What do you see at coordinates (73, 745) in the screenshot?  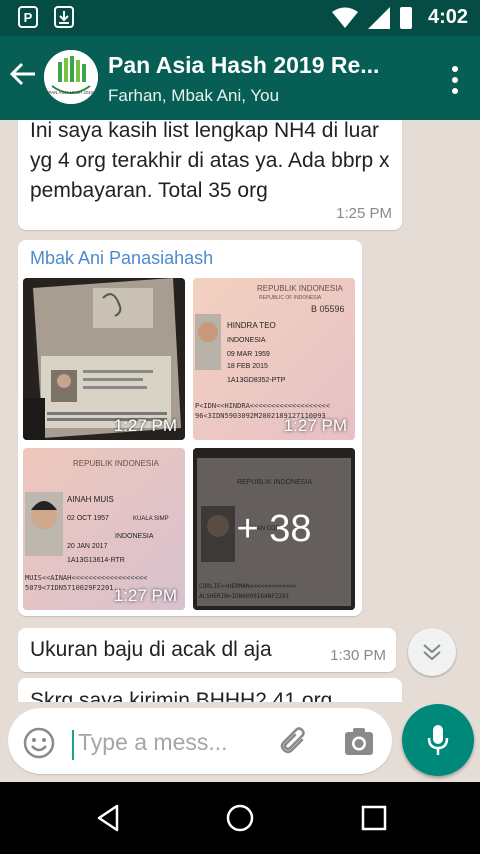 I see `text-cursor` at bounding box center [73, 745].